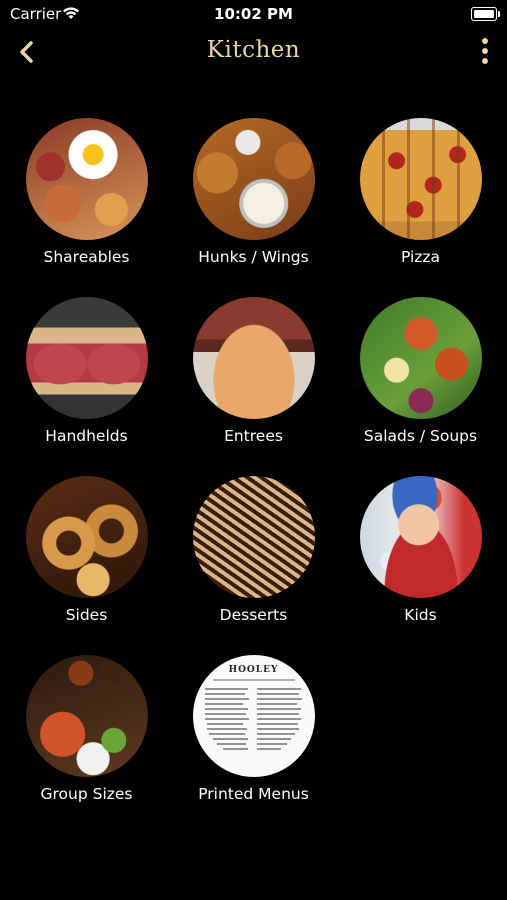 This screenshot has height=900, width=507. What do you see at coordinates (253, 615) in the screenshot?
I see `category-label: Desserts` at bounding box center [253, 615].